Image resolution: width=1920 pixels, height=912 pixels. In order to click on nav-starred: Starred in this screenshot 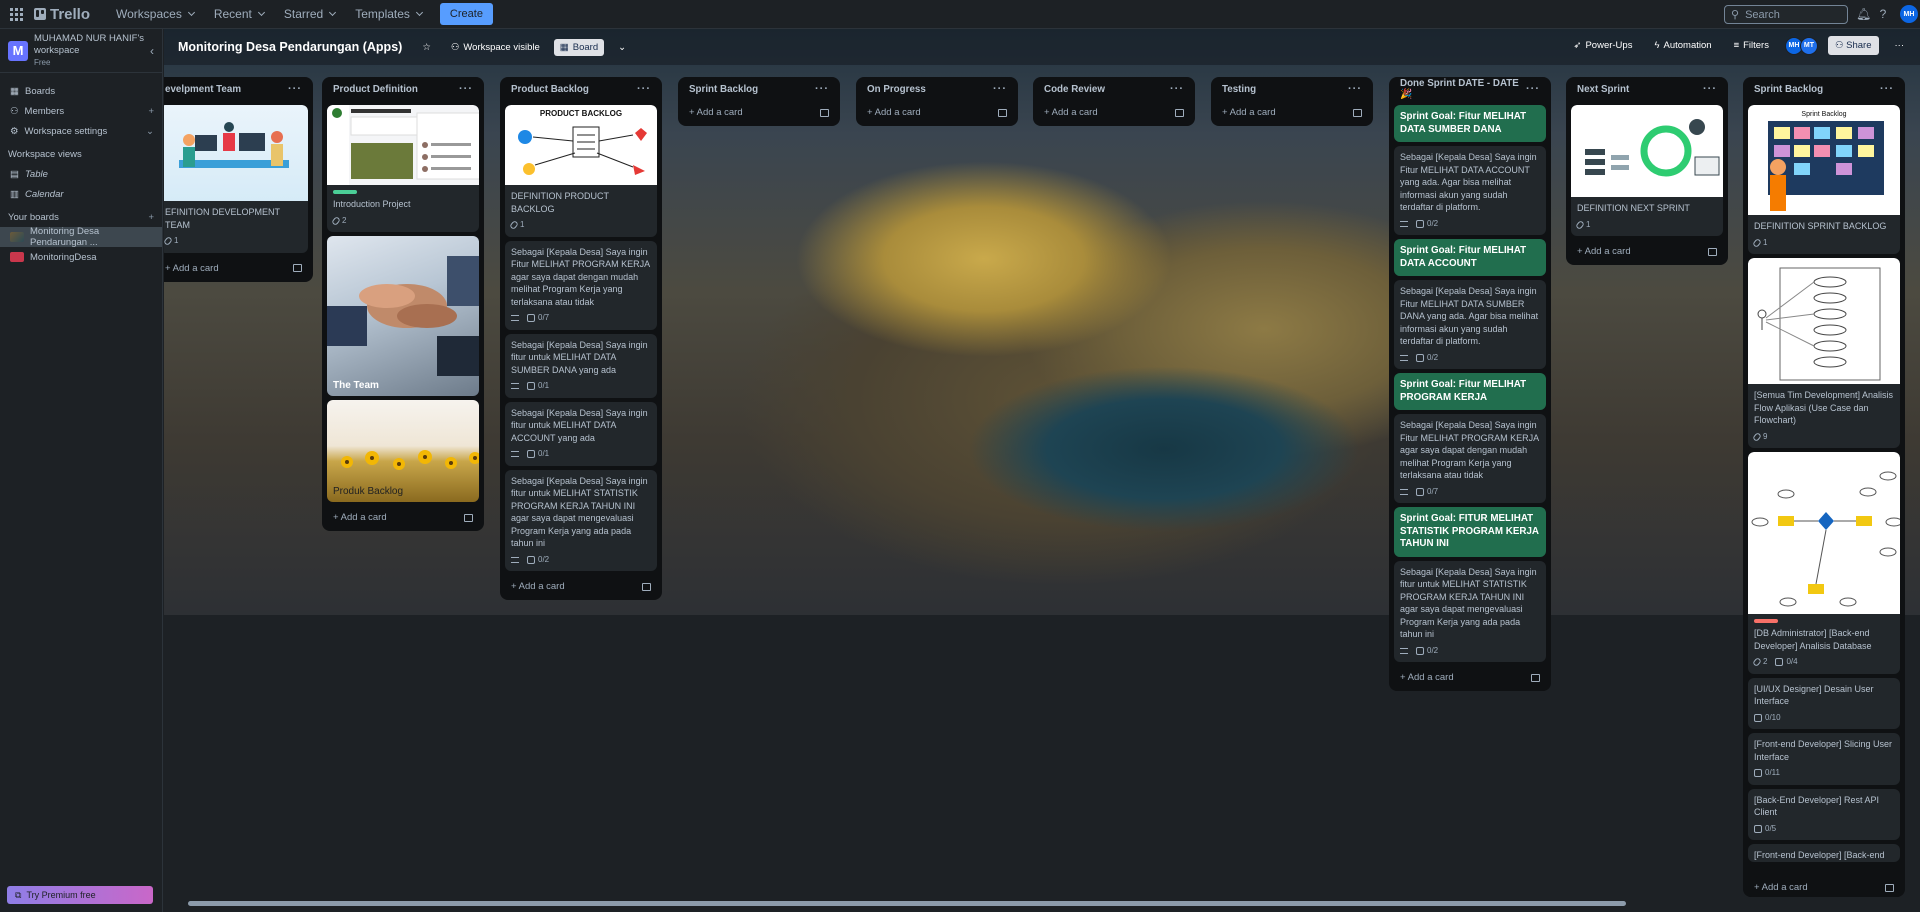, I will do `click(309, 14)`.